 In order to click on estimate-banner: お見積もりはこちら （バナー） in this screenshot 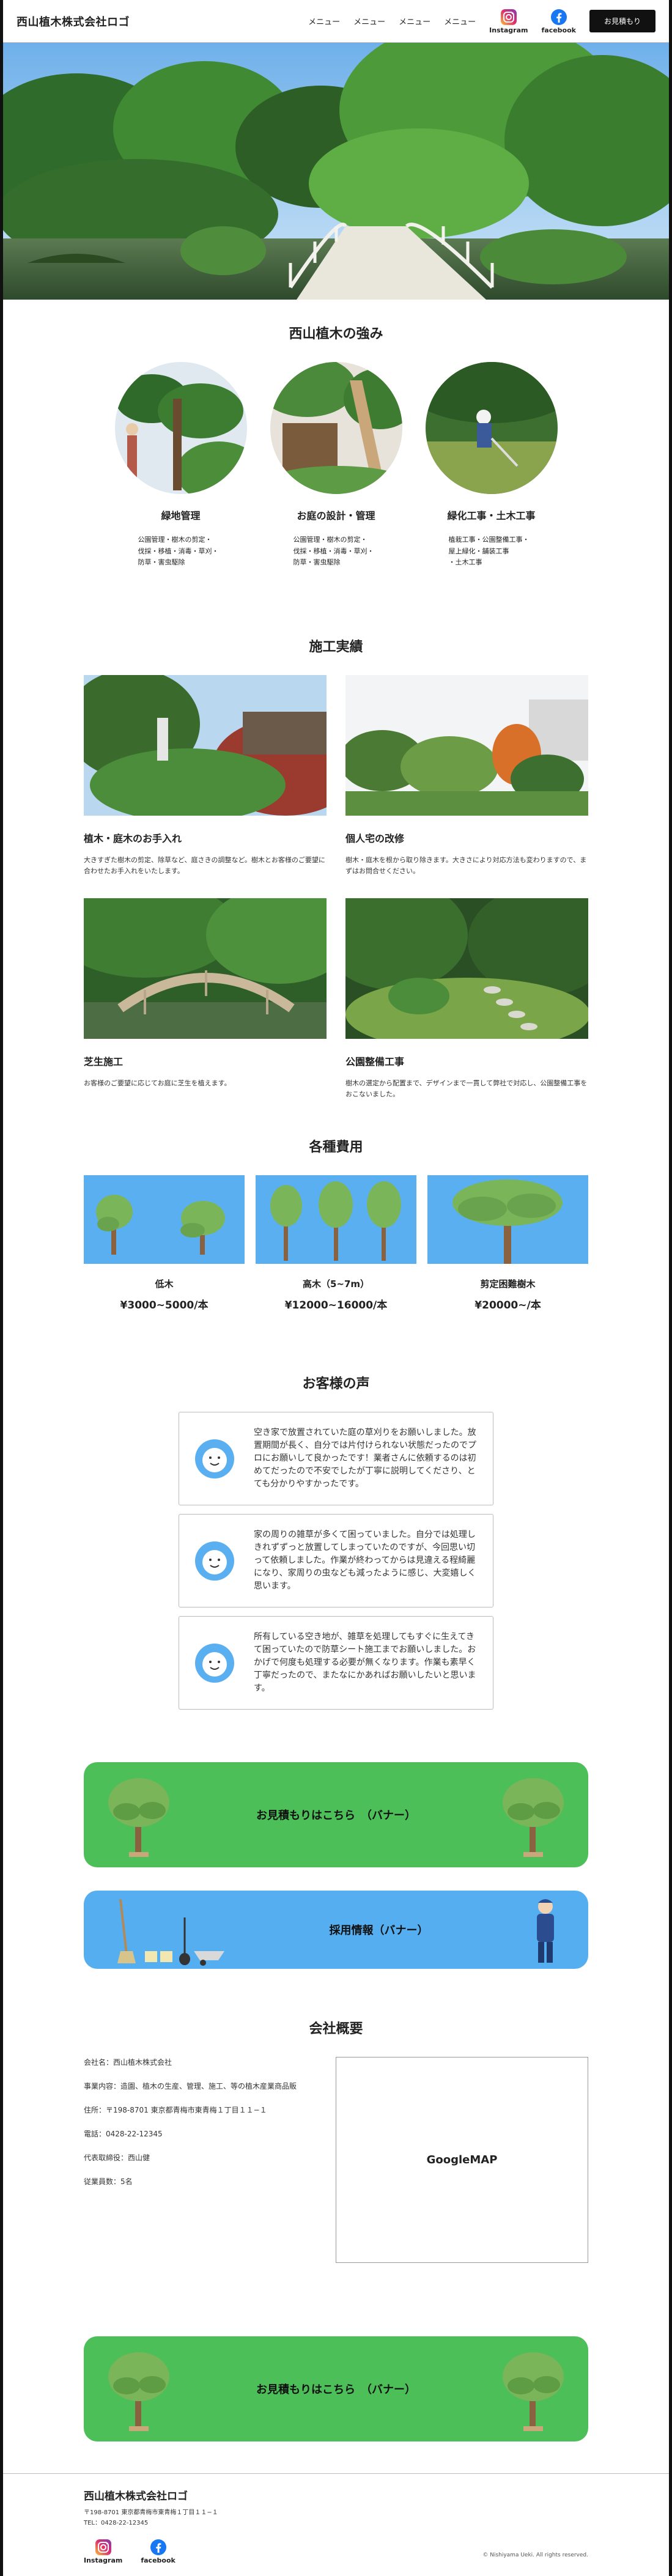, I will do `click(336, 1815)`.